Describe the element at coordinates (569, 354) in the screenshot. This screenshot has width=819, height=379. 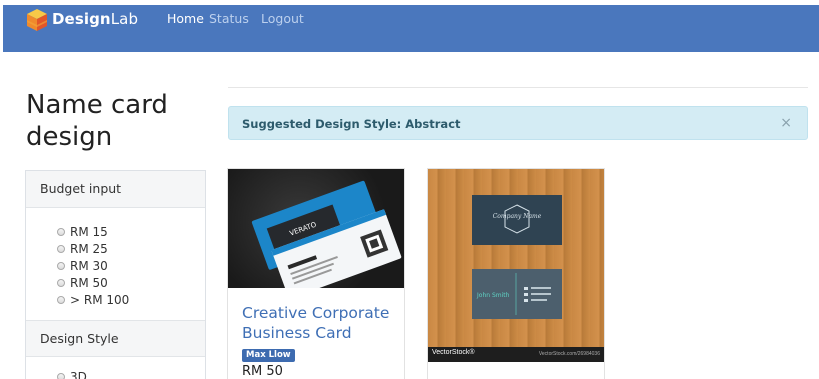
I see `watermark-url: VectorStock.com/26984036` at that location.